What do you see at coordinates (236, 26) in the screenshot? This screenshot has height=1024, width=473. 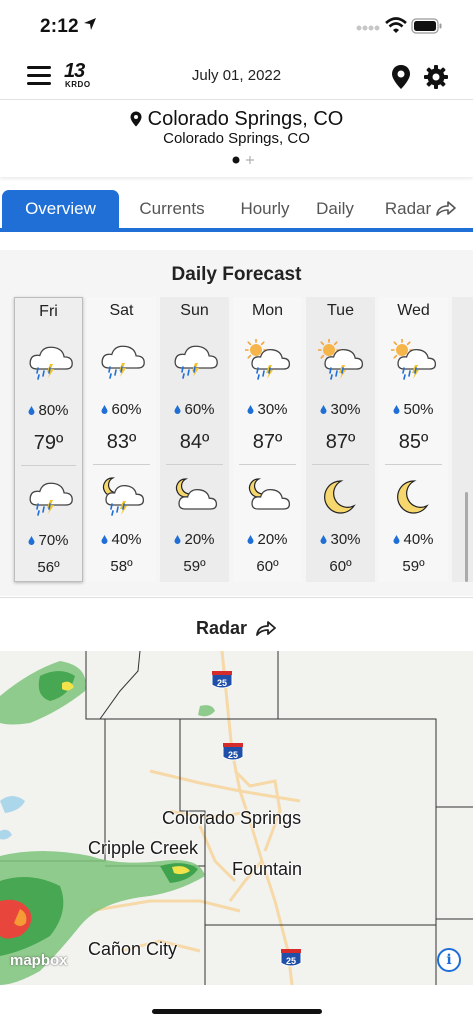 I see `status-bar: 2:12` at bounding box center [236, 26].